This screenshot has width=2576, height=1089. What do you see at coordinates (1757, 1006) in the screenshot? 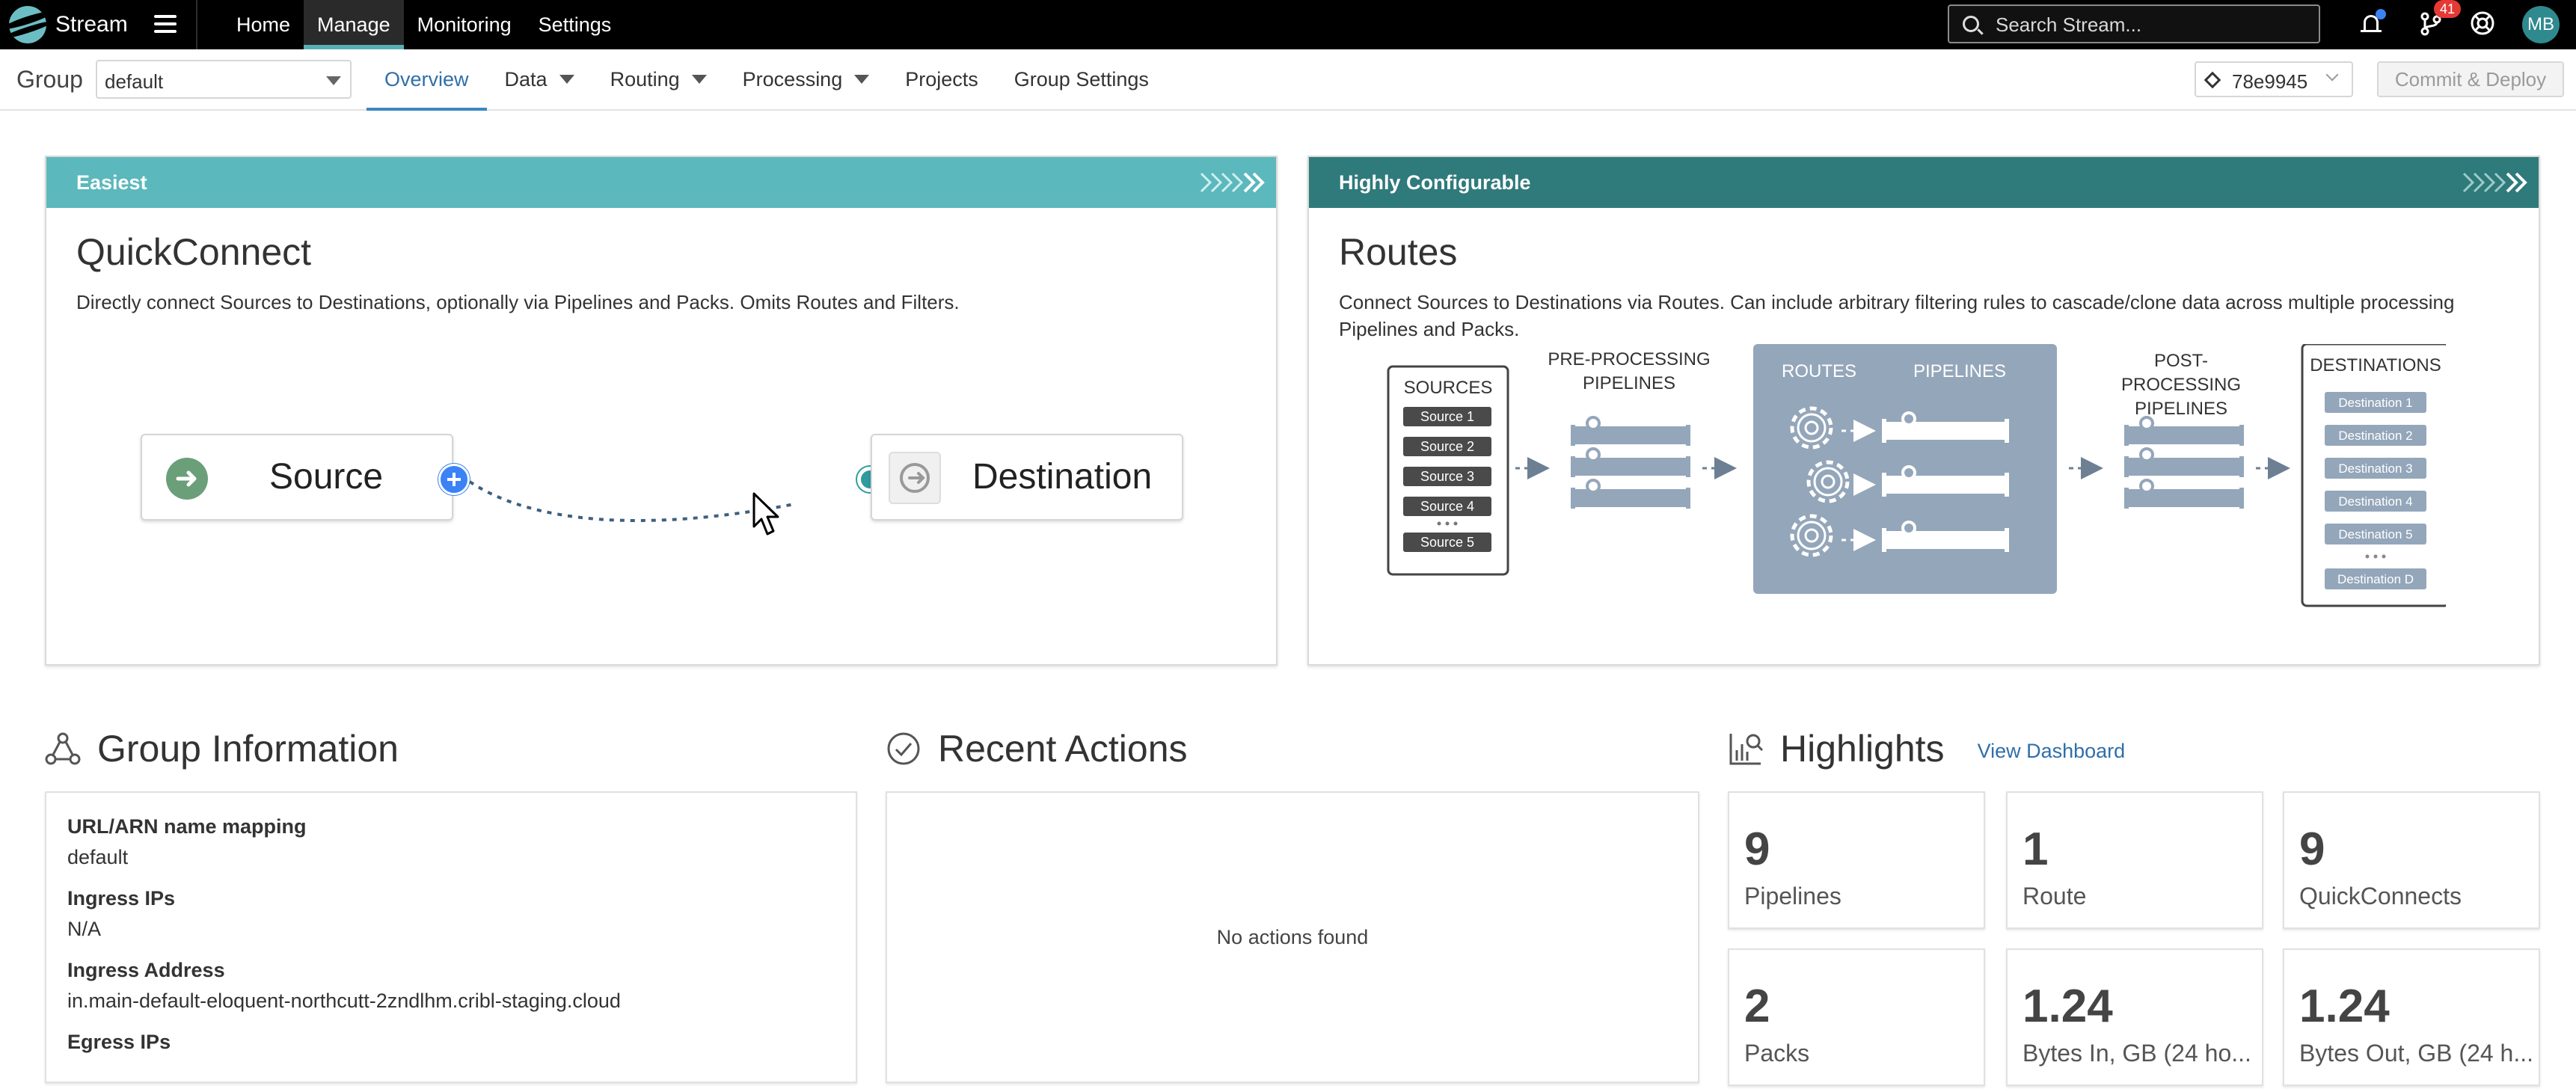
I see `stat-value: 2` at bounding box center [1757, 1006].